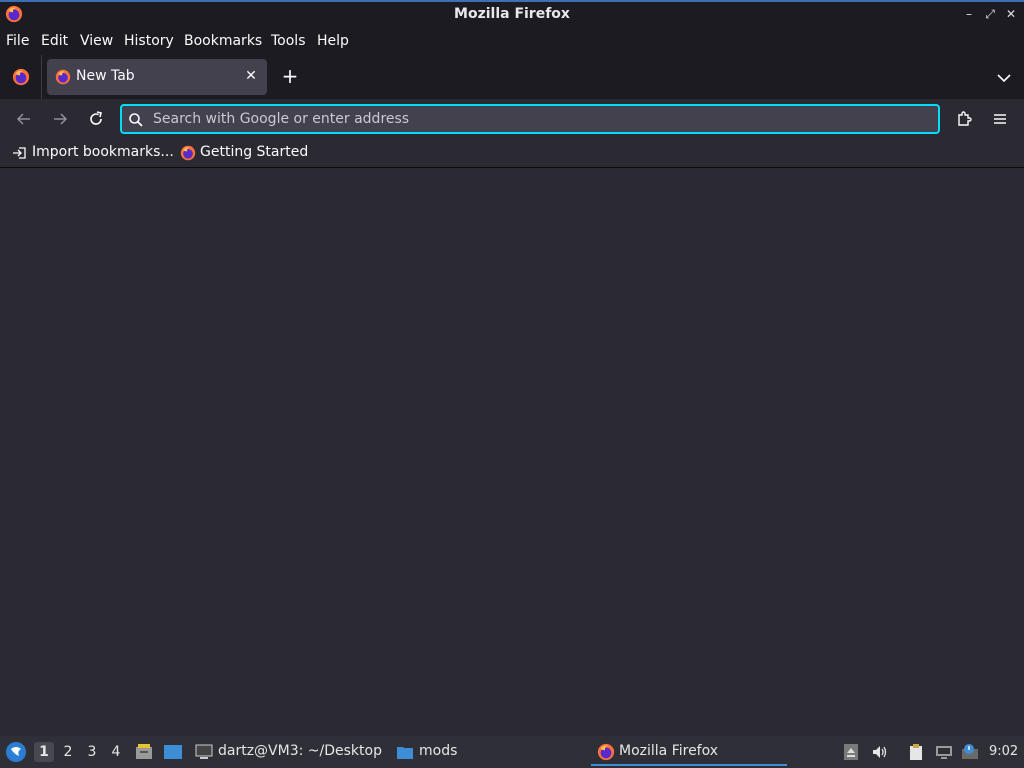 The height and width of the screenshot is (768, 1024). What do you see at coordinates (173, 752) in the screenshot?
I see `desktop-icon` at bounding box center [173, 752].